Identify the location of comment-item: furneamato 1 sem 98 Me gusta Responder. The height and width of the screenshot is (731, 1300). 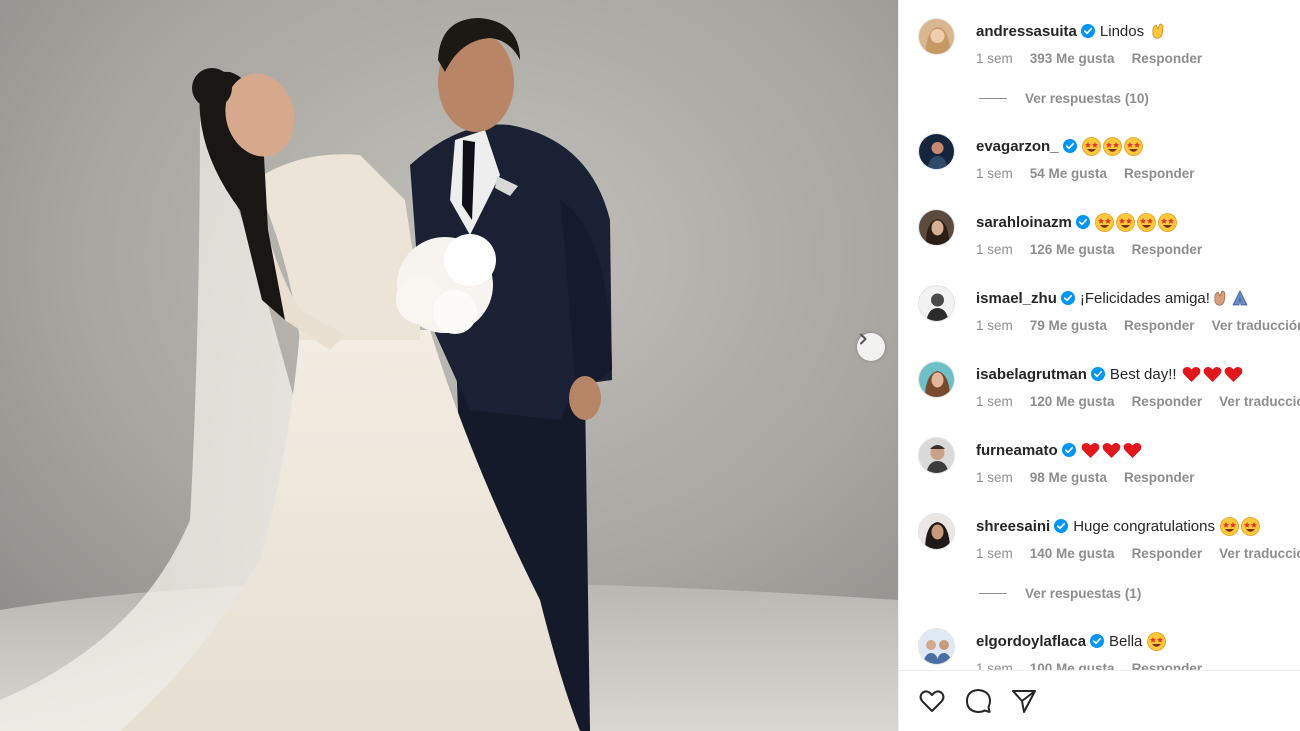
(1099, 470).